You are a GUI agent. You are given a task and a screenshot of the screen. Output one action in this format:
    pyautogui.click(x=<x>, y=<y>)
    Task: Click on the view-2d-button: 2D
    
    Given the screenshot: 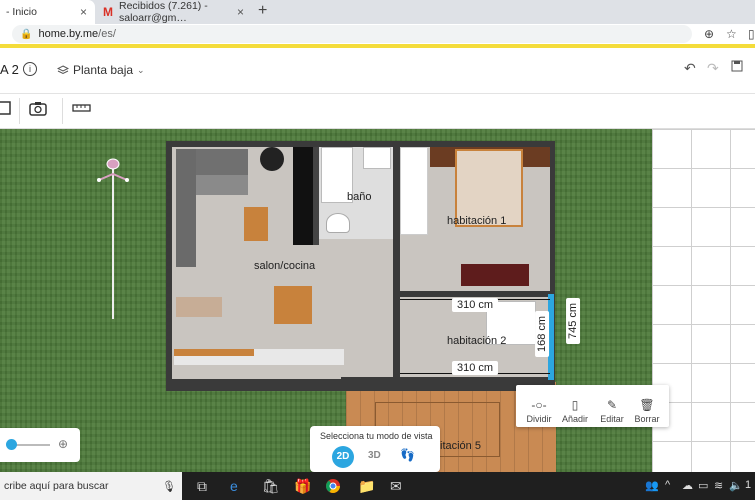 What is the action you would take?
    pyautogui.click(x=343, y=457)
    